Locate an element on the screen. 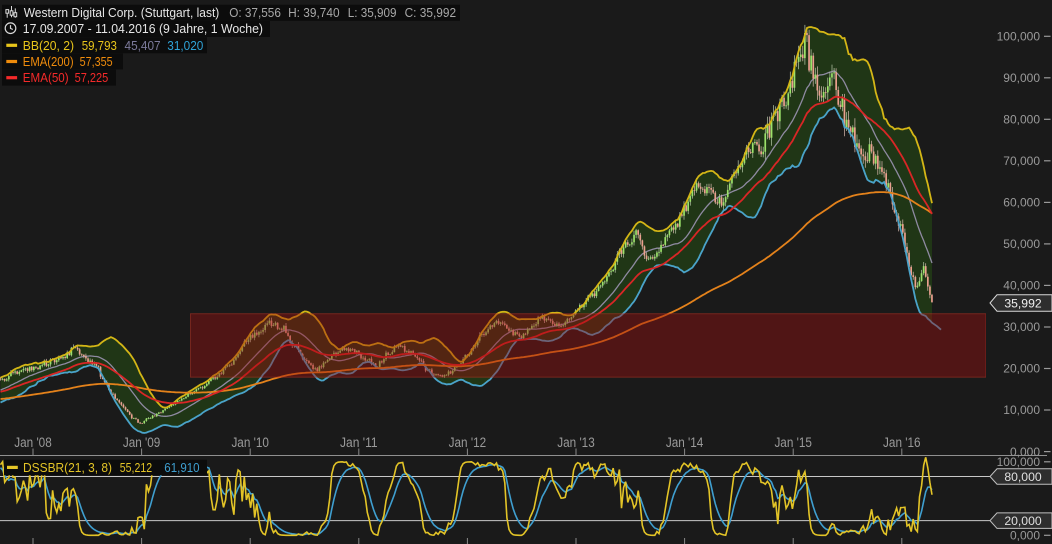 Image resolution: width=1052 pixels, height=544 pixels. svg-text: Jan '11 is located at coordinates (359, 442).